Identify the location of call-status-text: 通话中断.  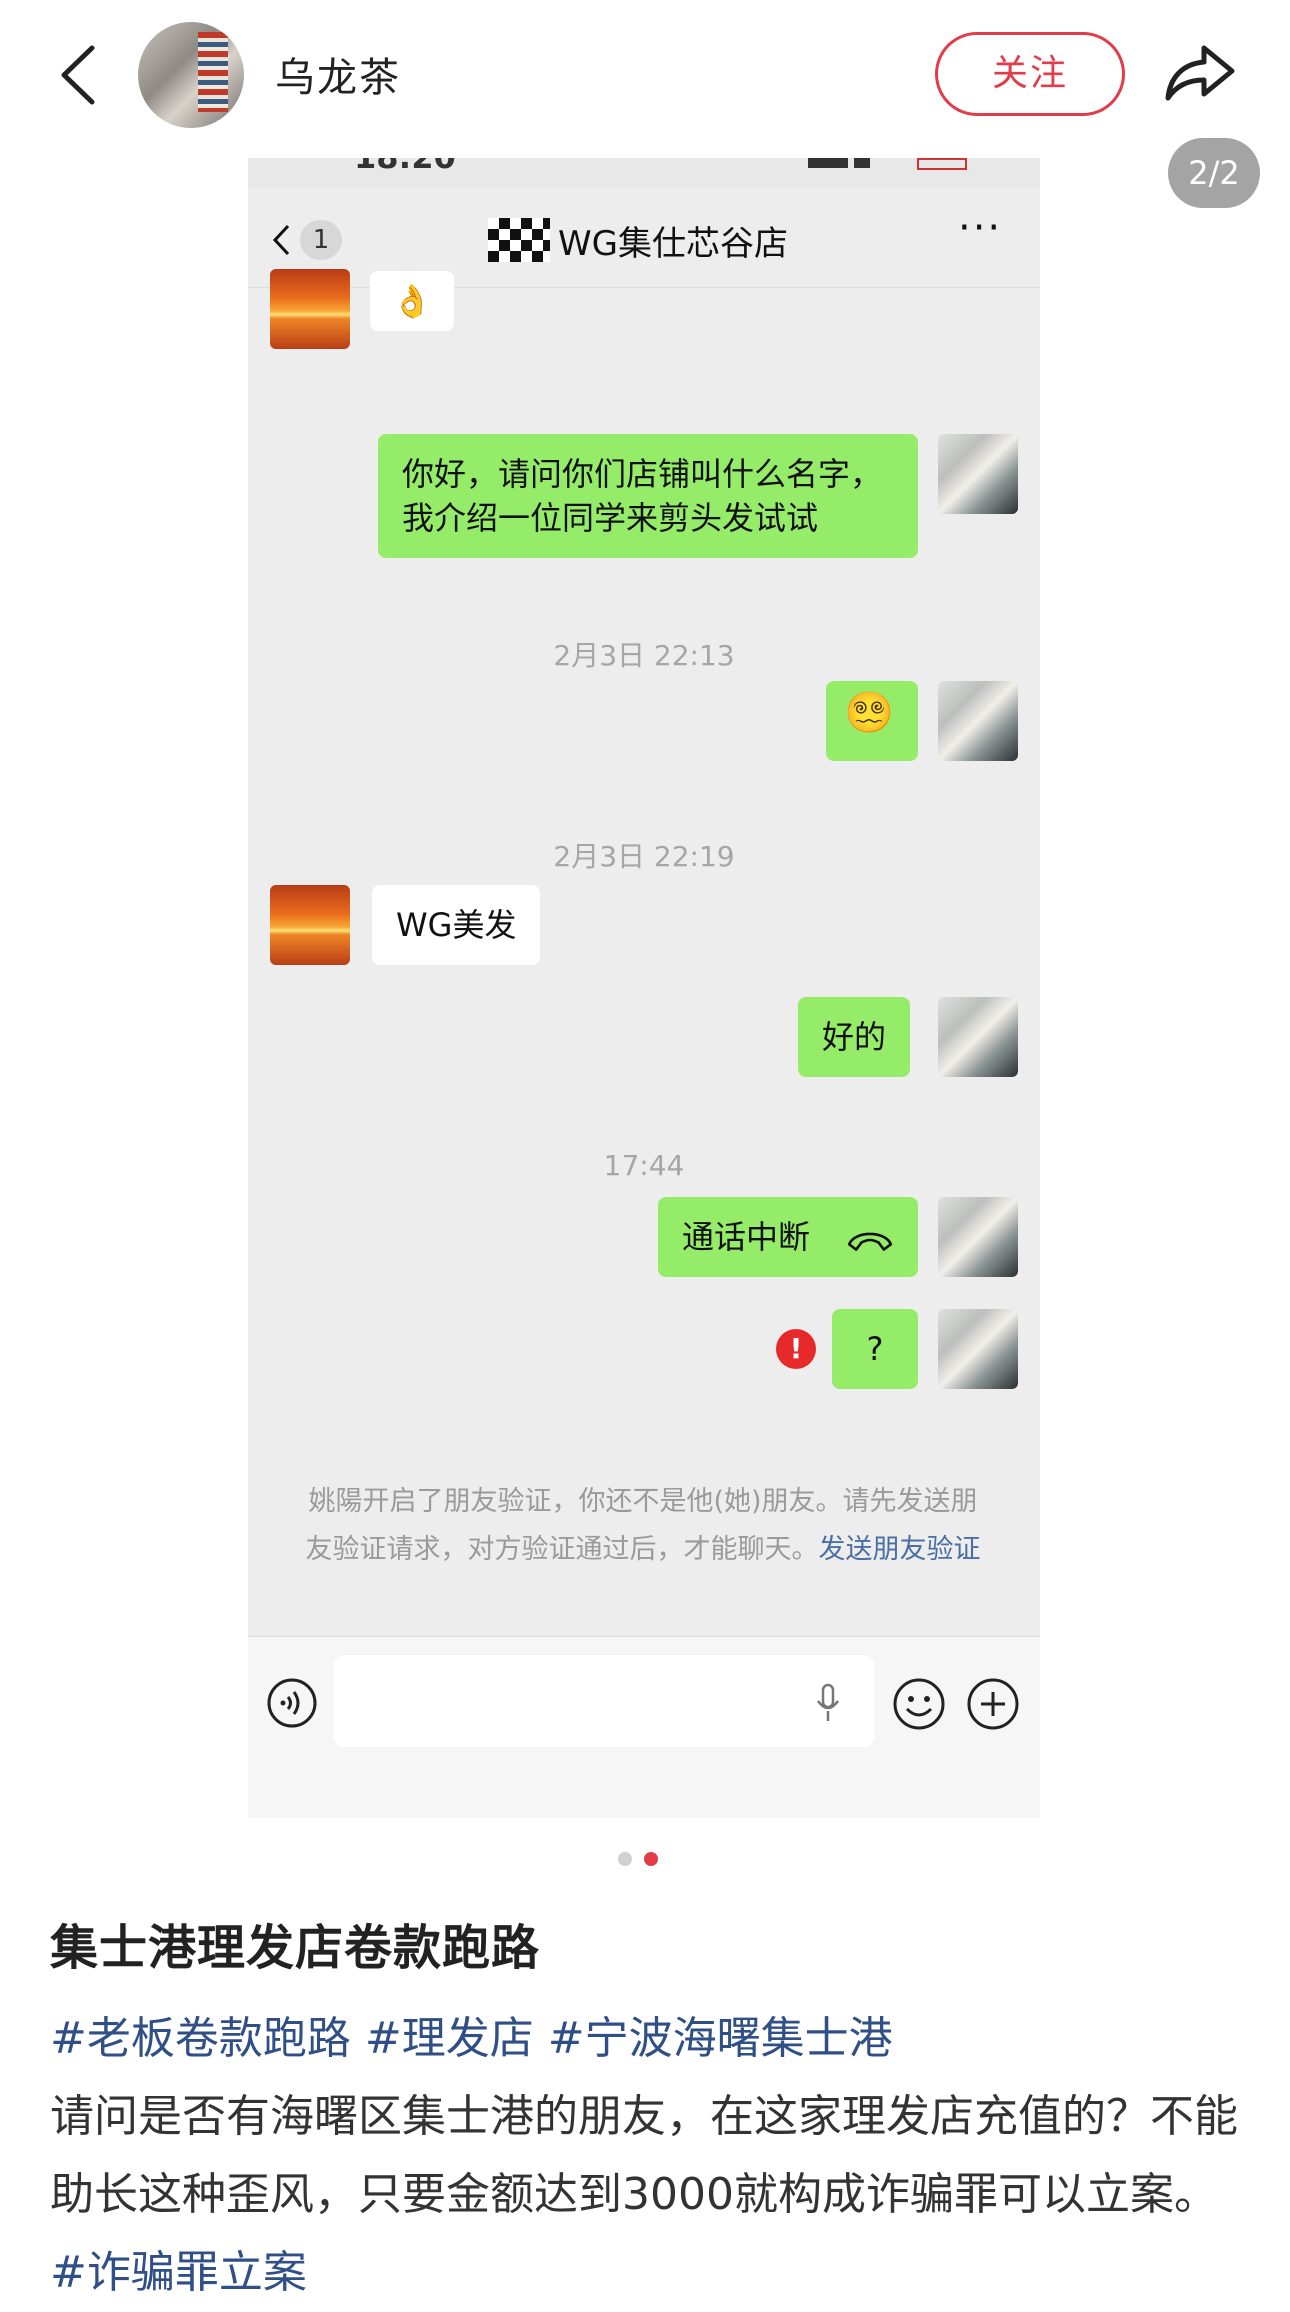
(746, 1237).